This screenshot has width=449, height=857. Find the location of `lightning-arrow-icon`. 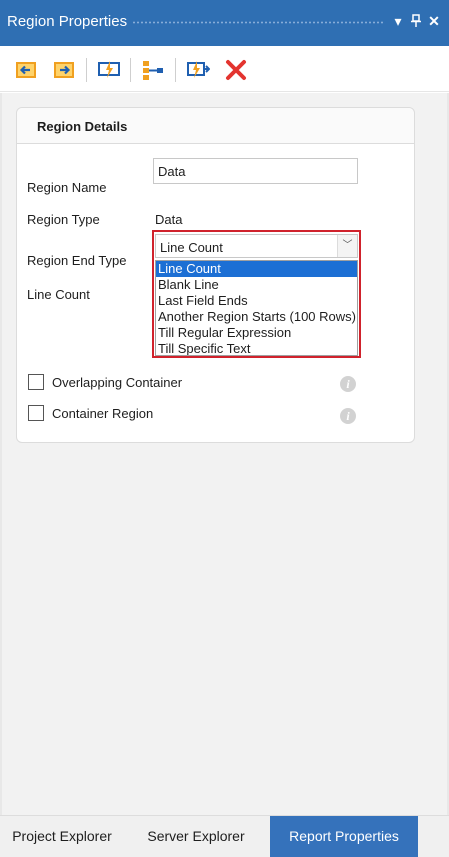

lightning-arrow-icon is located at coordinates (198, 70).